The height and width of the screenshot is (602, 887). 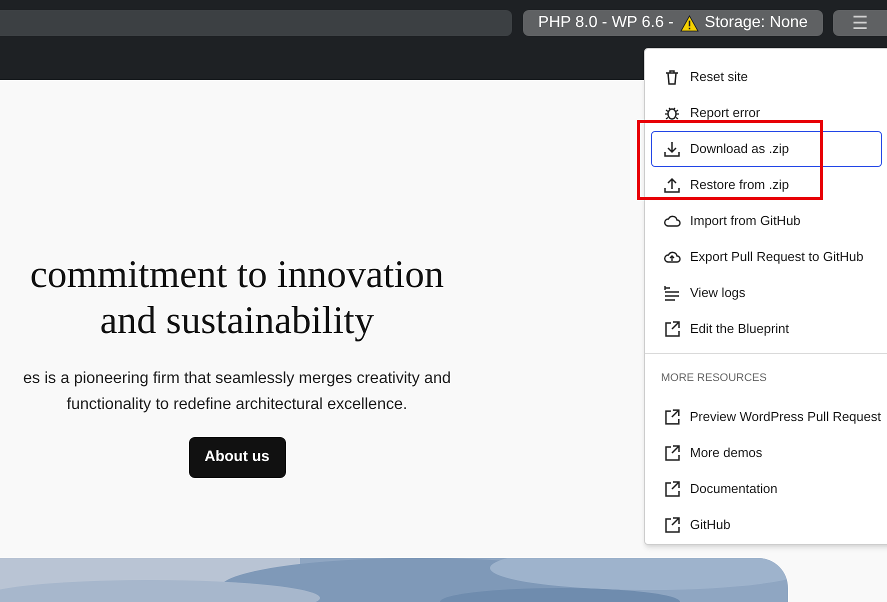 What do you see at coordinates (672, 77) in the screenshot?
I see `trash-icon` at bounding box center [672, 77].